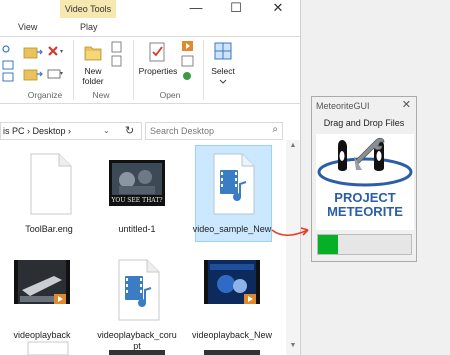 This screenshot has height=355, width=450. Describe the element at coordinates (150, 27) in the screenshot. I see `ribbon-tab-row: View Play` at that location.